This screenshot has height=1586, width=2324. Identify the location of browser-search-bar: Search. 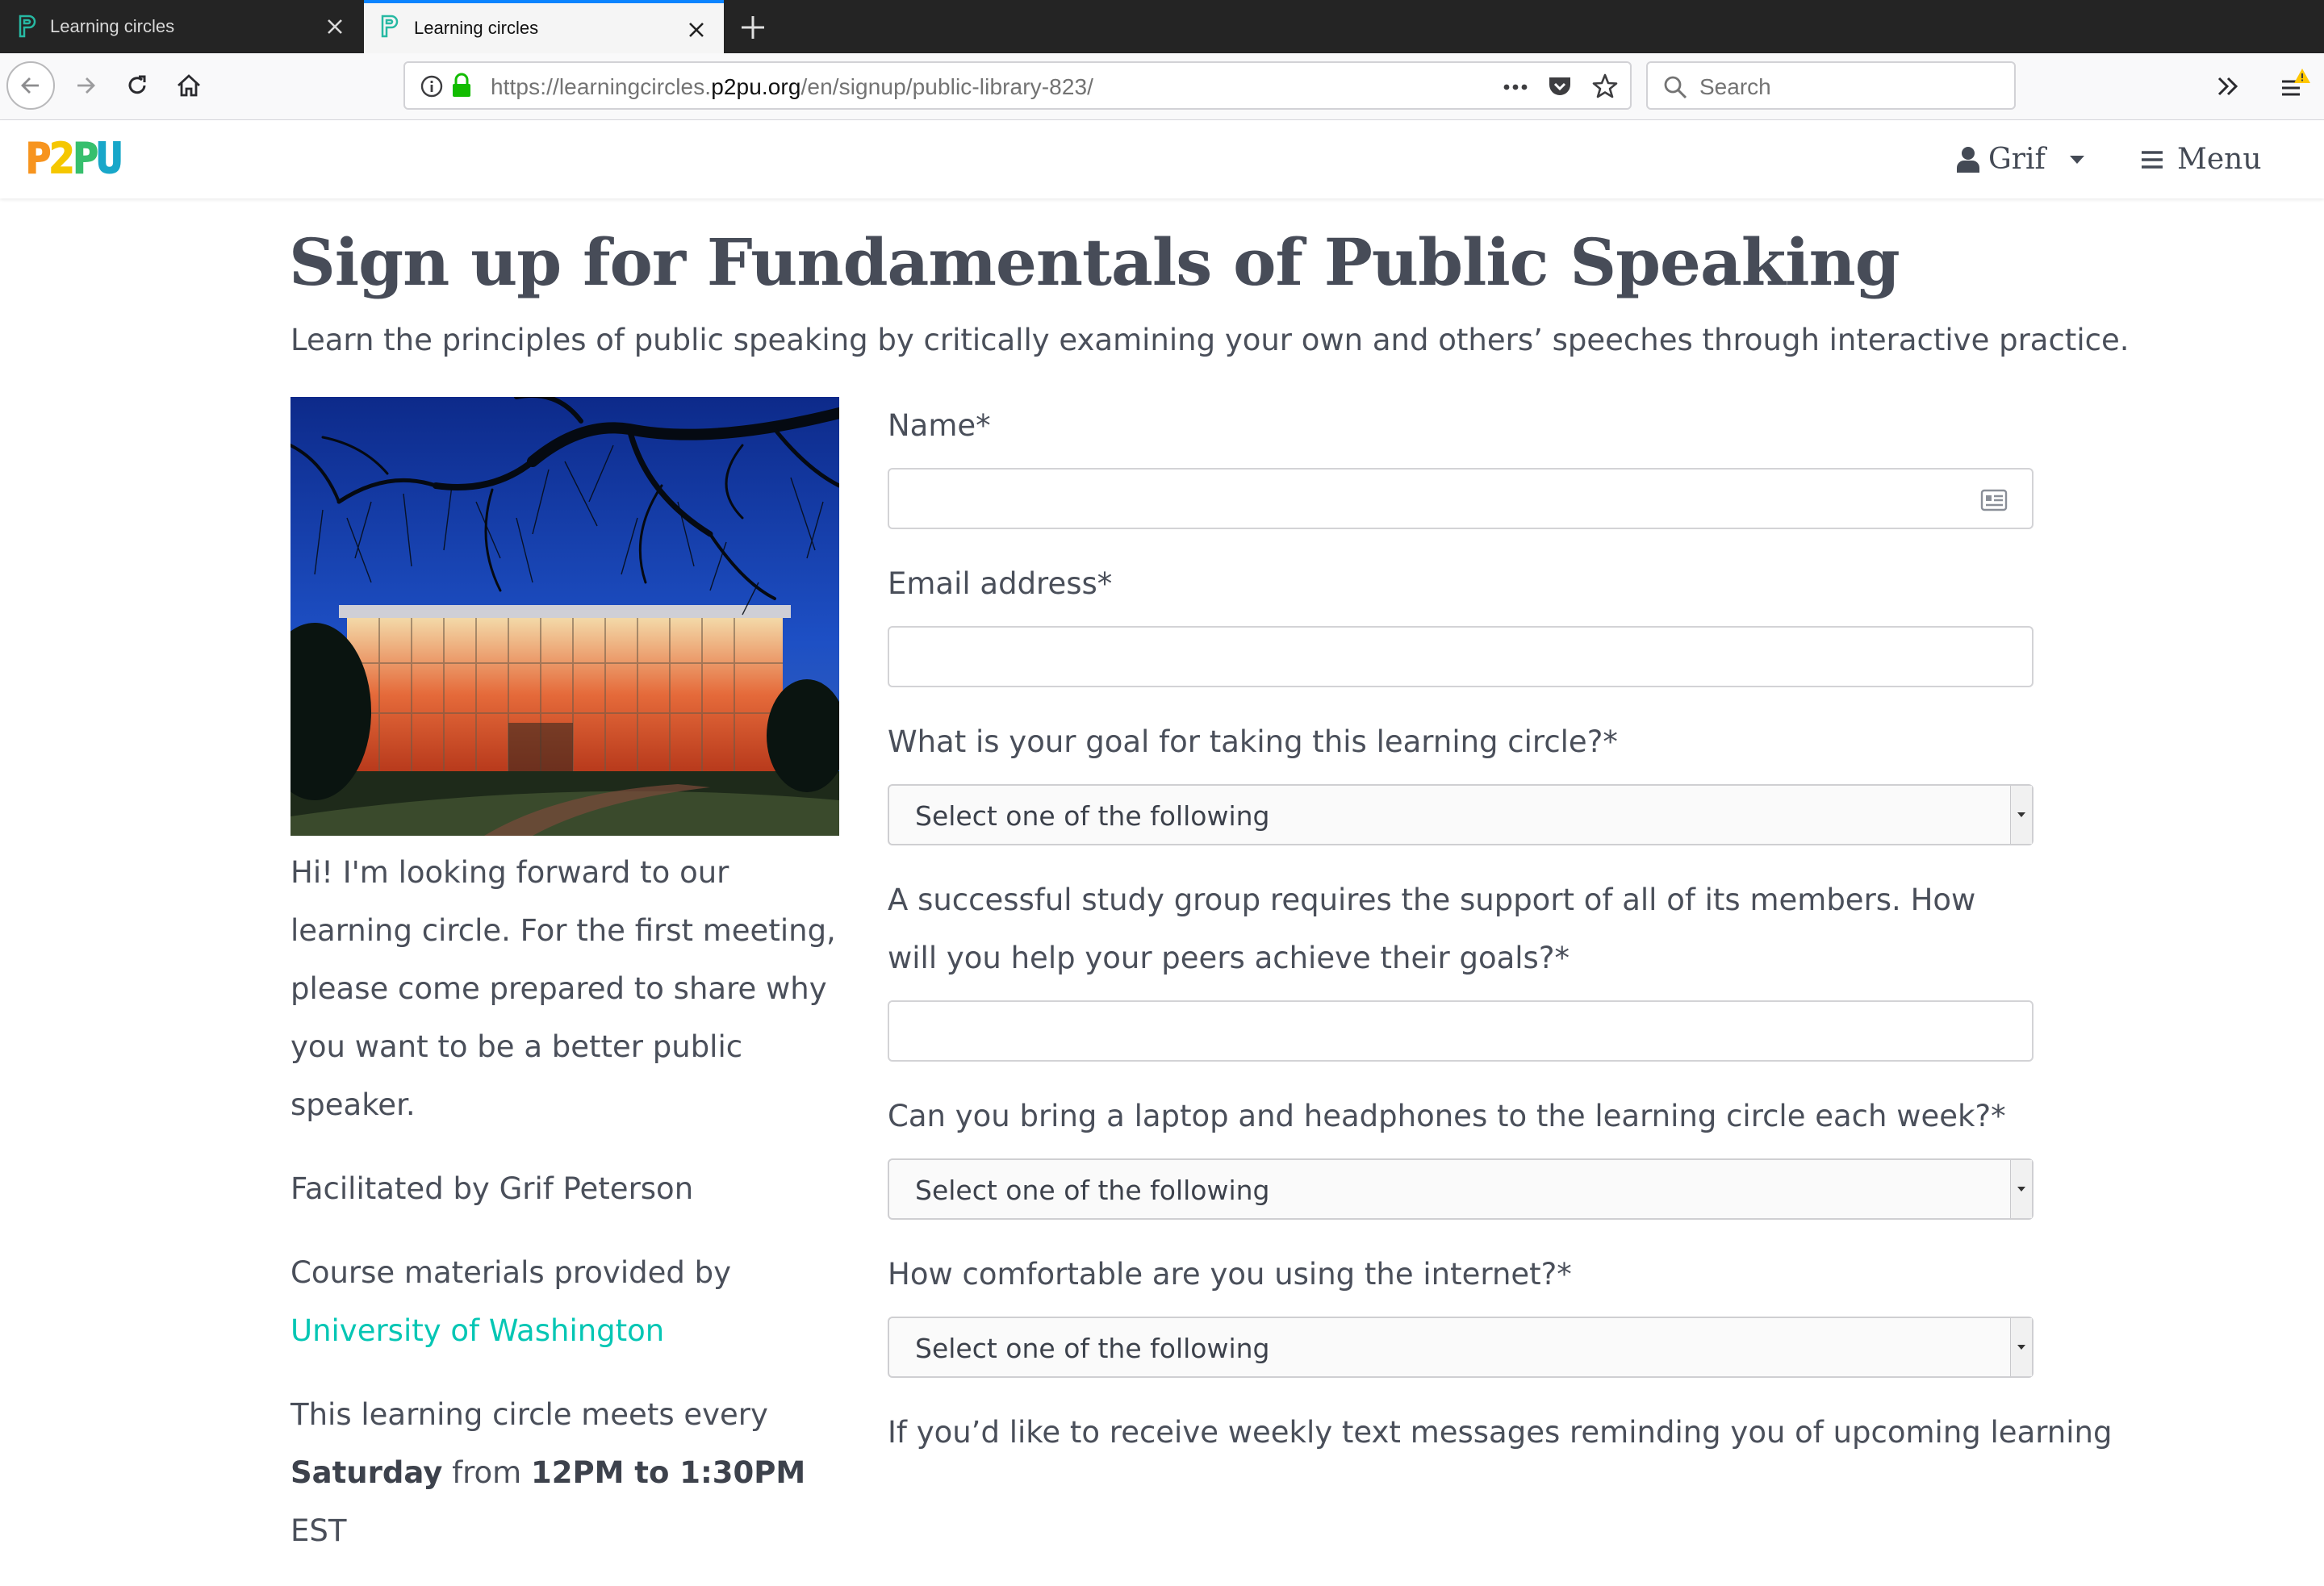
(1831, 86).